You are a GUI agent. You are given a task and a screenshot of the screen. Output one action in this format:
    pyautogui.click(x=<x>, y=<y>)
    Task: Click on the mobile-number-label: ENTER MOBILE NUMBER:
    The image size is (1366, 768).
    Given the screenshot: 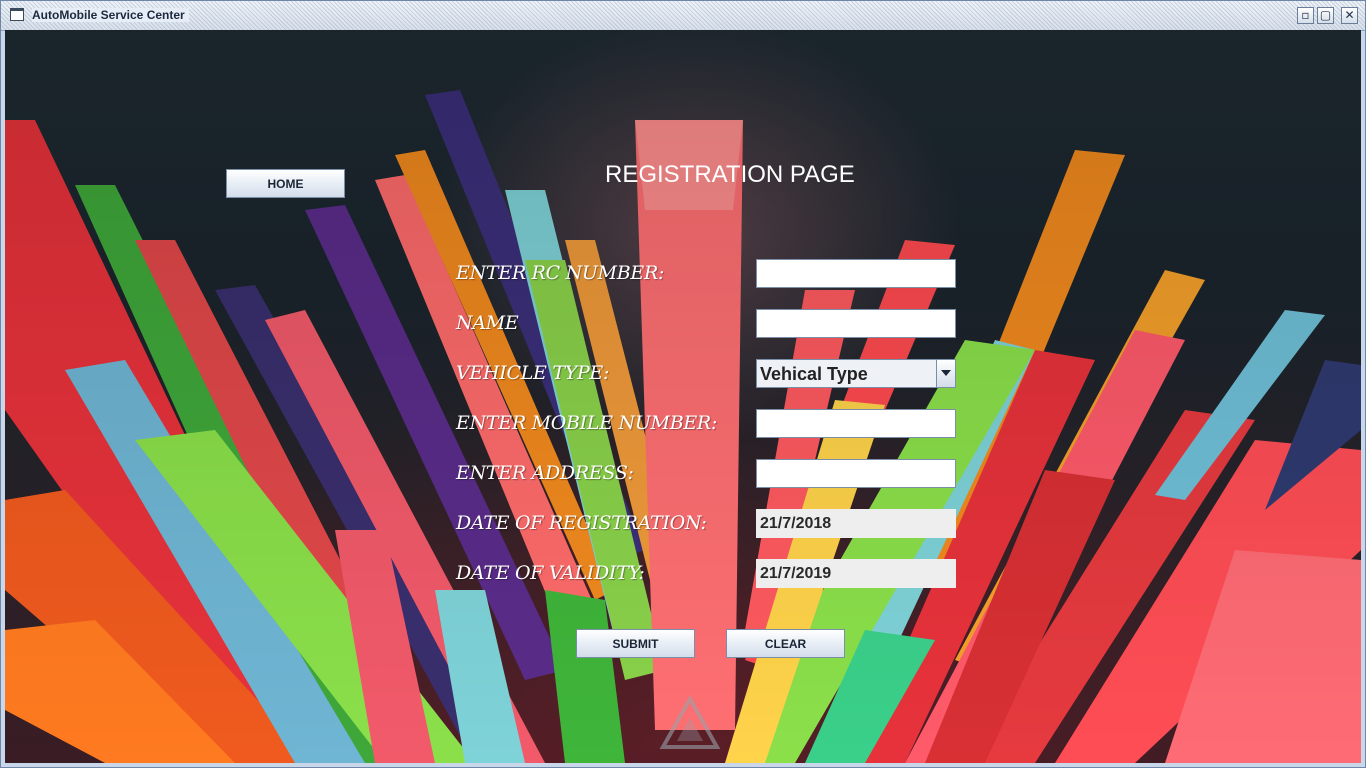 What is the action you would take?
    pyautogui.click(x=587, y=423)
    